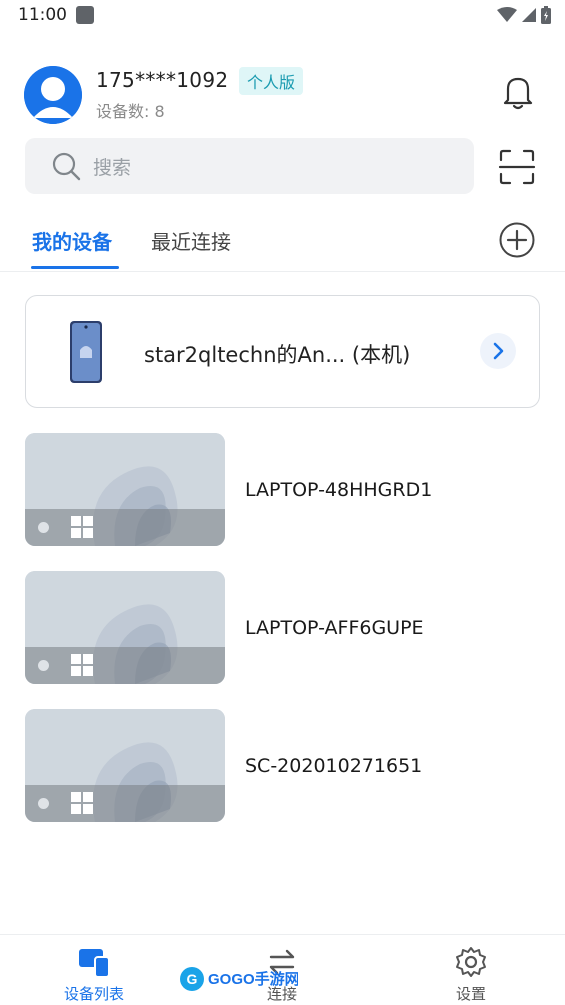 The height and width of the screenshot is (1005, 565). Describe the element at coordinates (277, 355) in the screenshot. I see `local-device-name: star2qltechn的An... (本机)` at that location.